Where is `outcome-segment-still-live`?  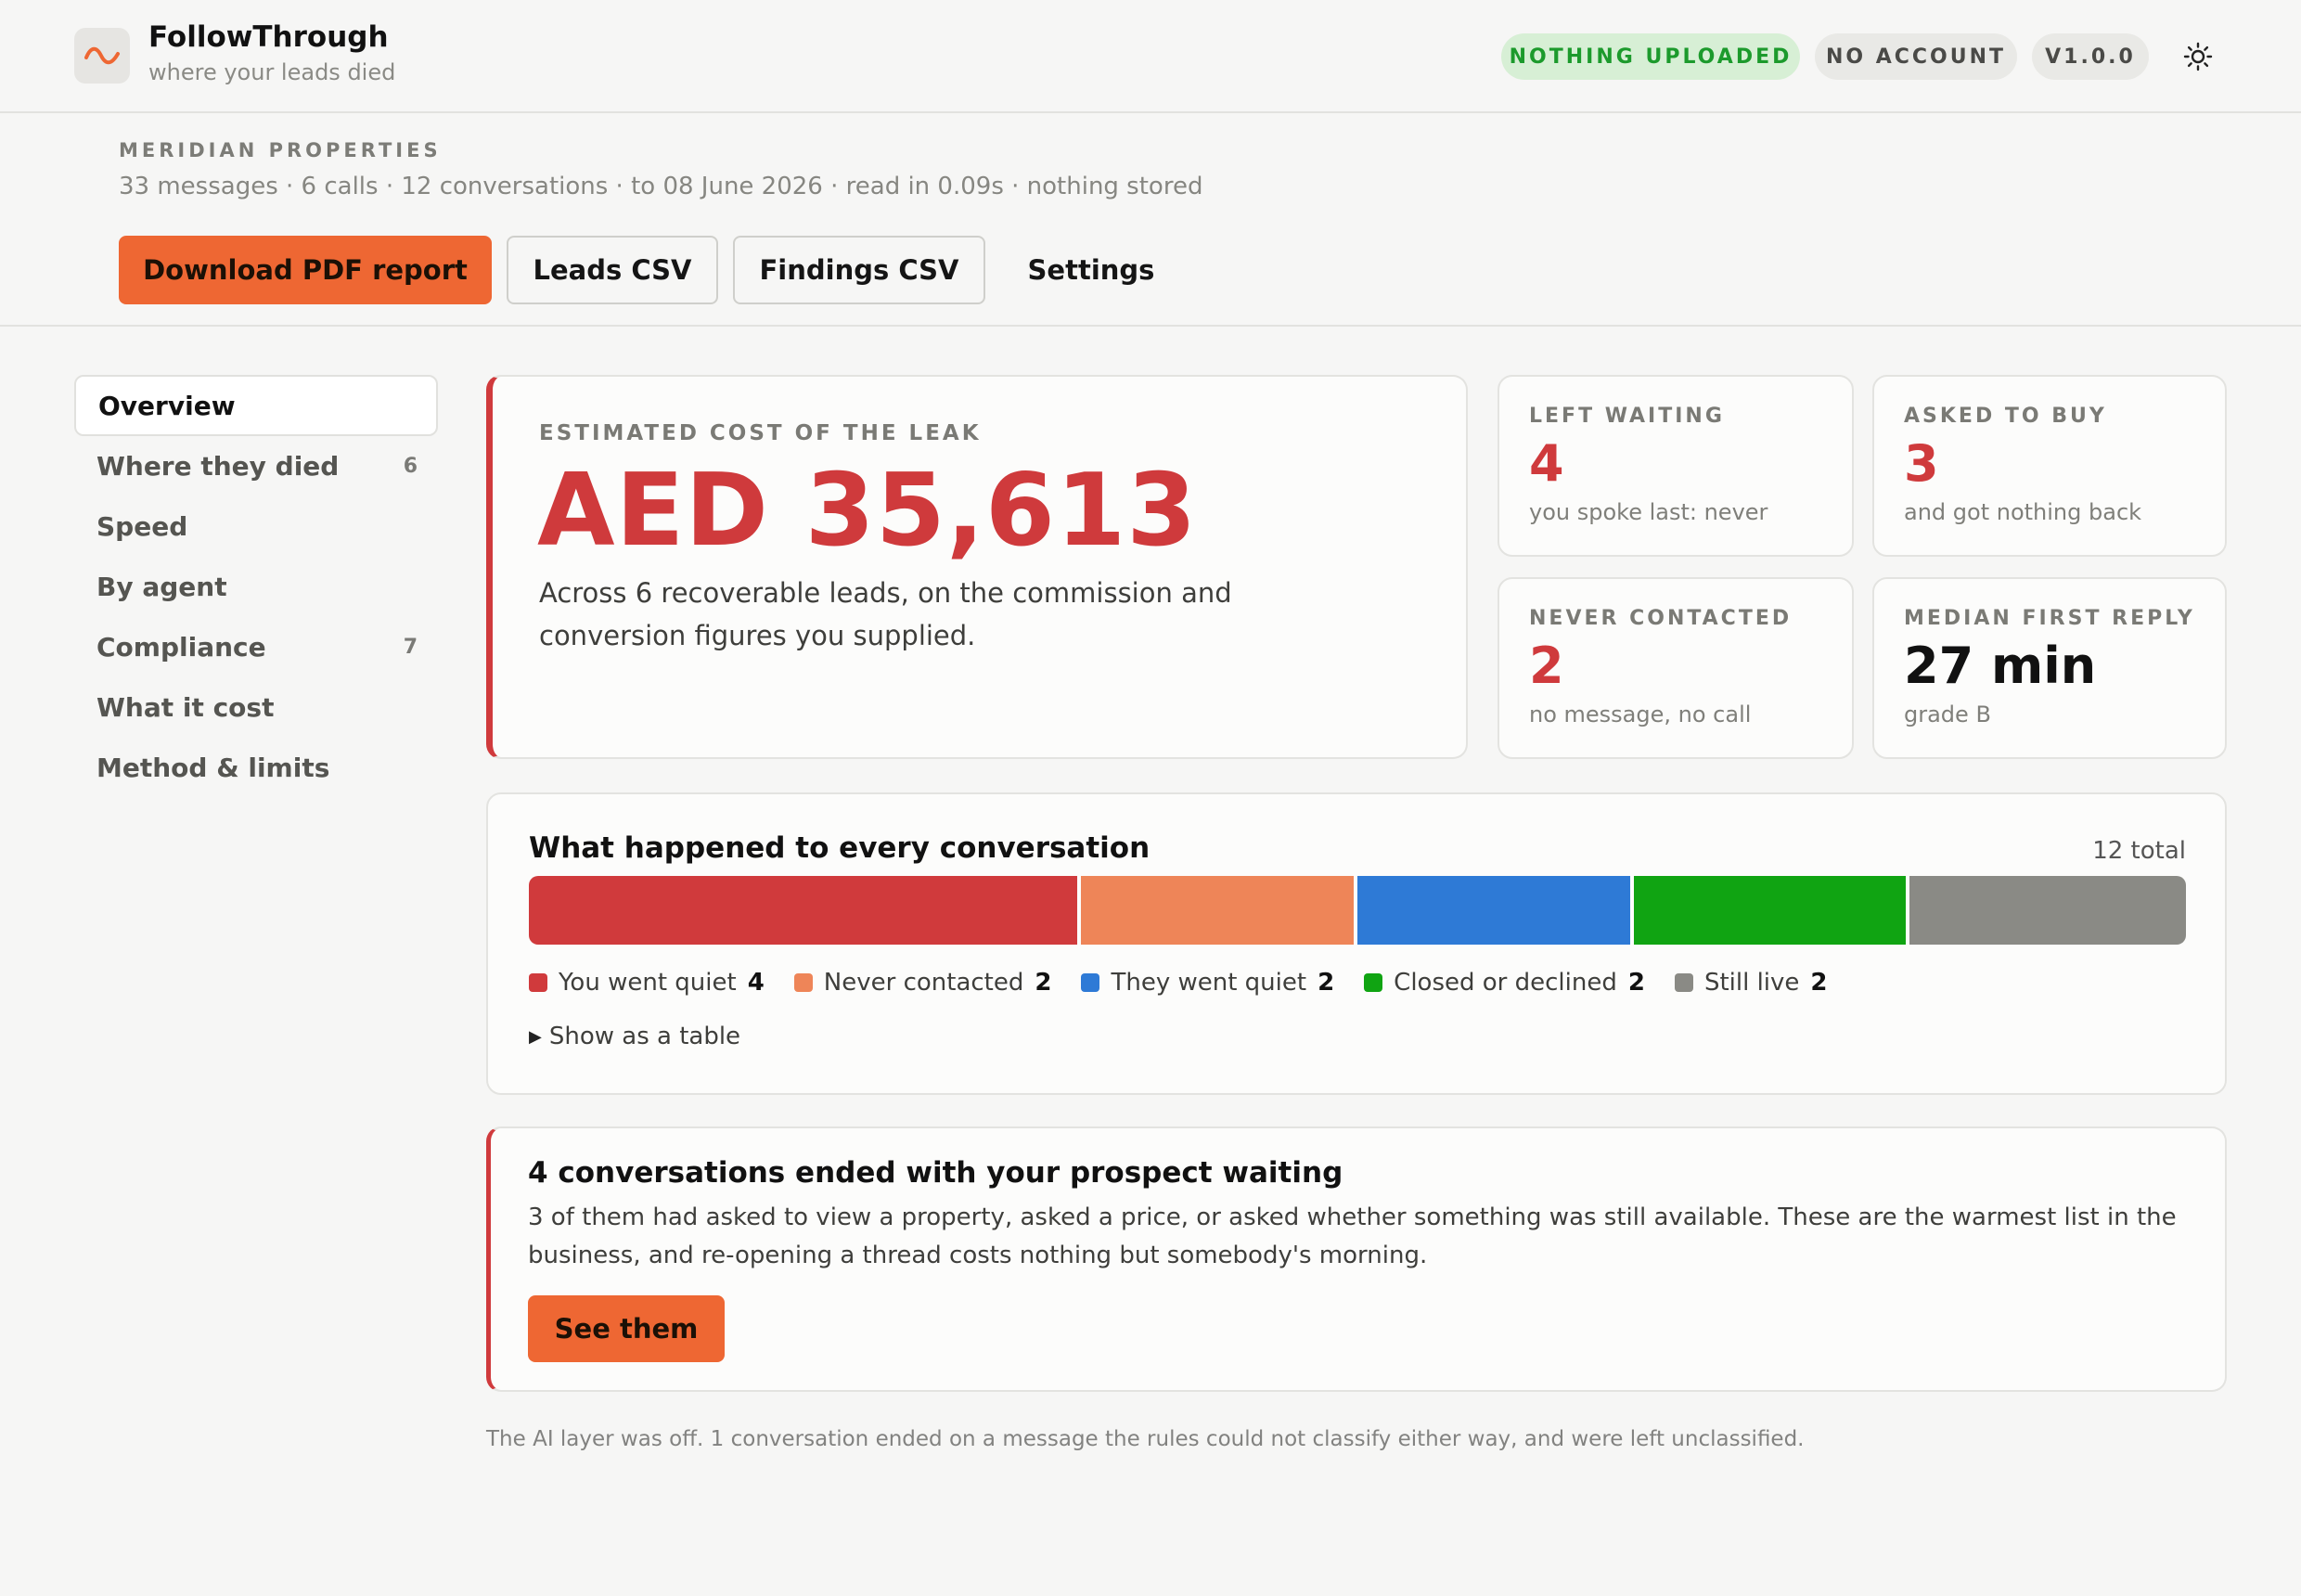 outcome-segment-still-live is located at coordinates (2048, 911).